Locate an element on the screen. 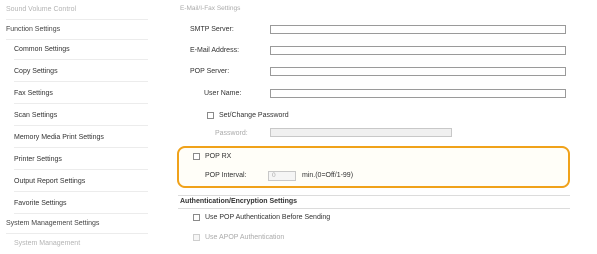 The width and height of the screenshot is (597, 254). sidebar-group-system-management-settings: System Management Settings is located at coordinates (77, 224).